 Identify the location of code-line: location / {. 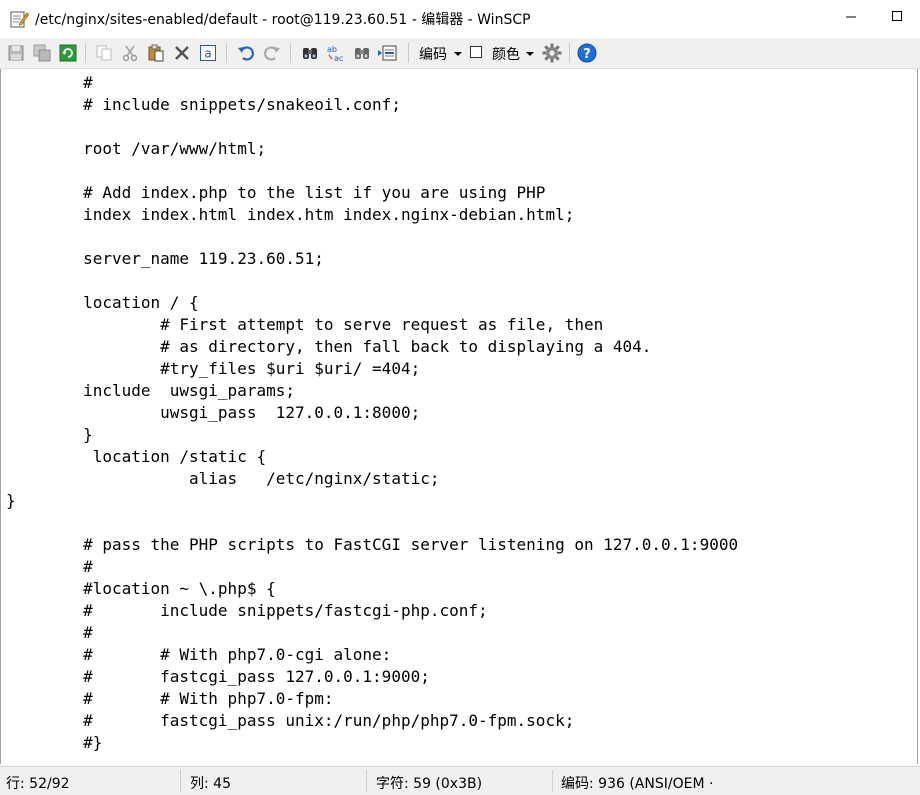
(102, 302).